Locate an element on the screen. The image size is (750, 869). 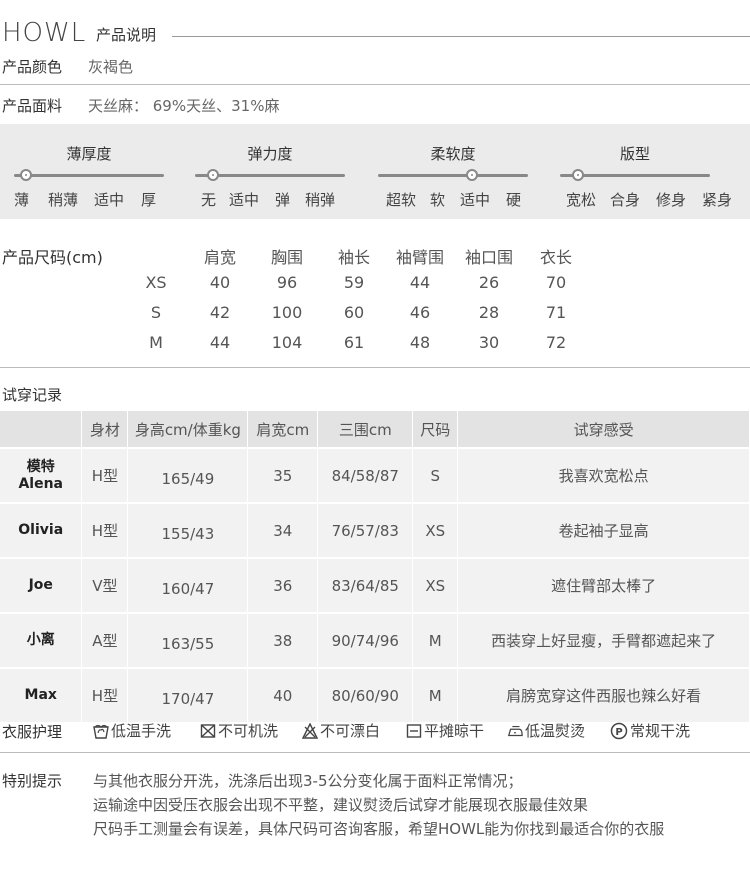
care-label: 衣服护理 is located at coordinates (32, 732).